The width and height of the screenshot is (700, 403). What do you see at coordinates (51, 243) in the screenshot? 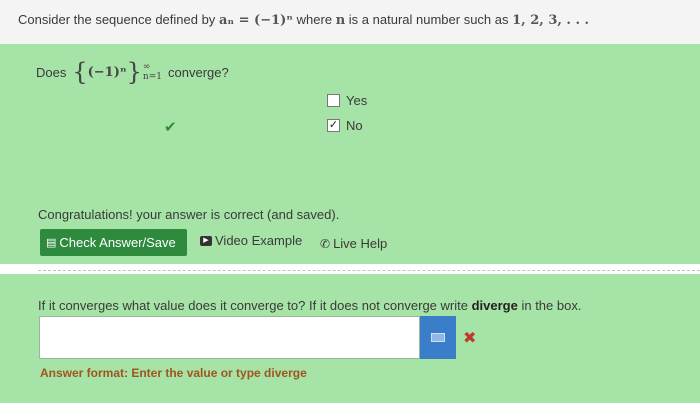
I see `save-icon: ▤` at bounding box center [51, 243].